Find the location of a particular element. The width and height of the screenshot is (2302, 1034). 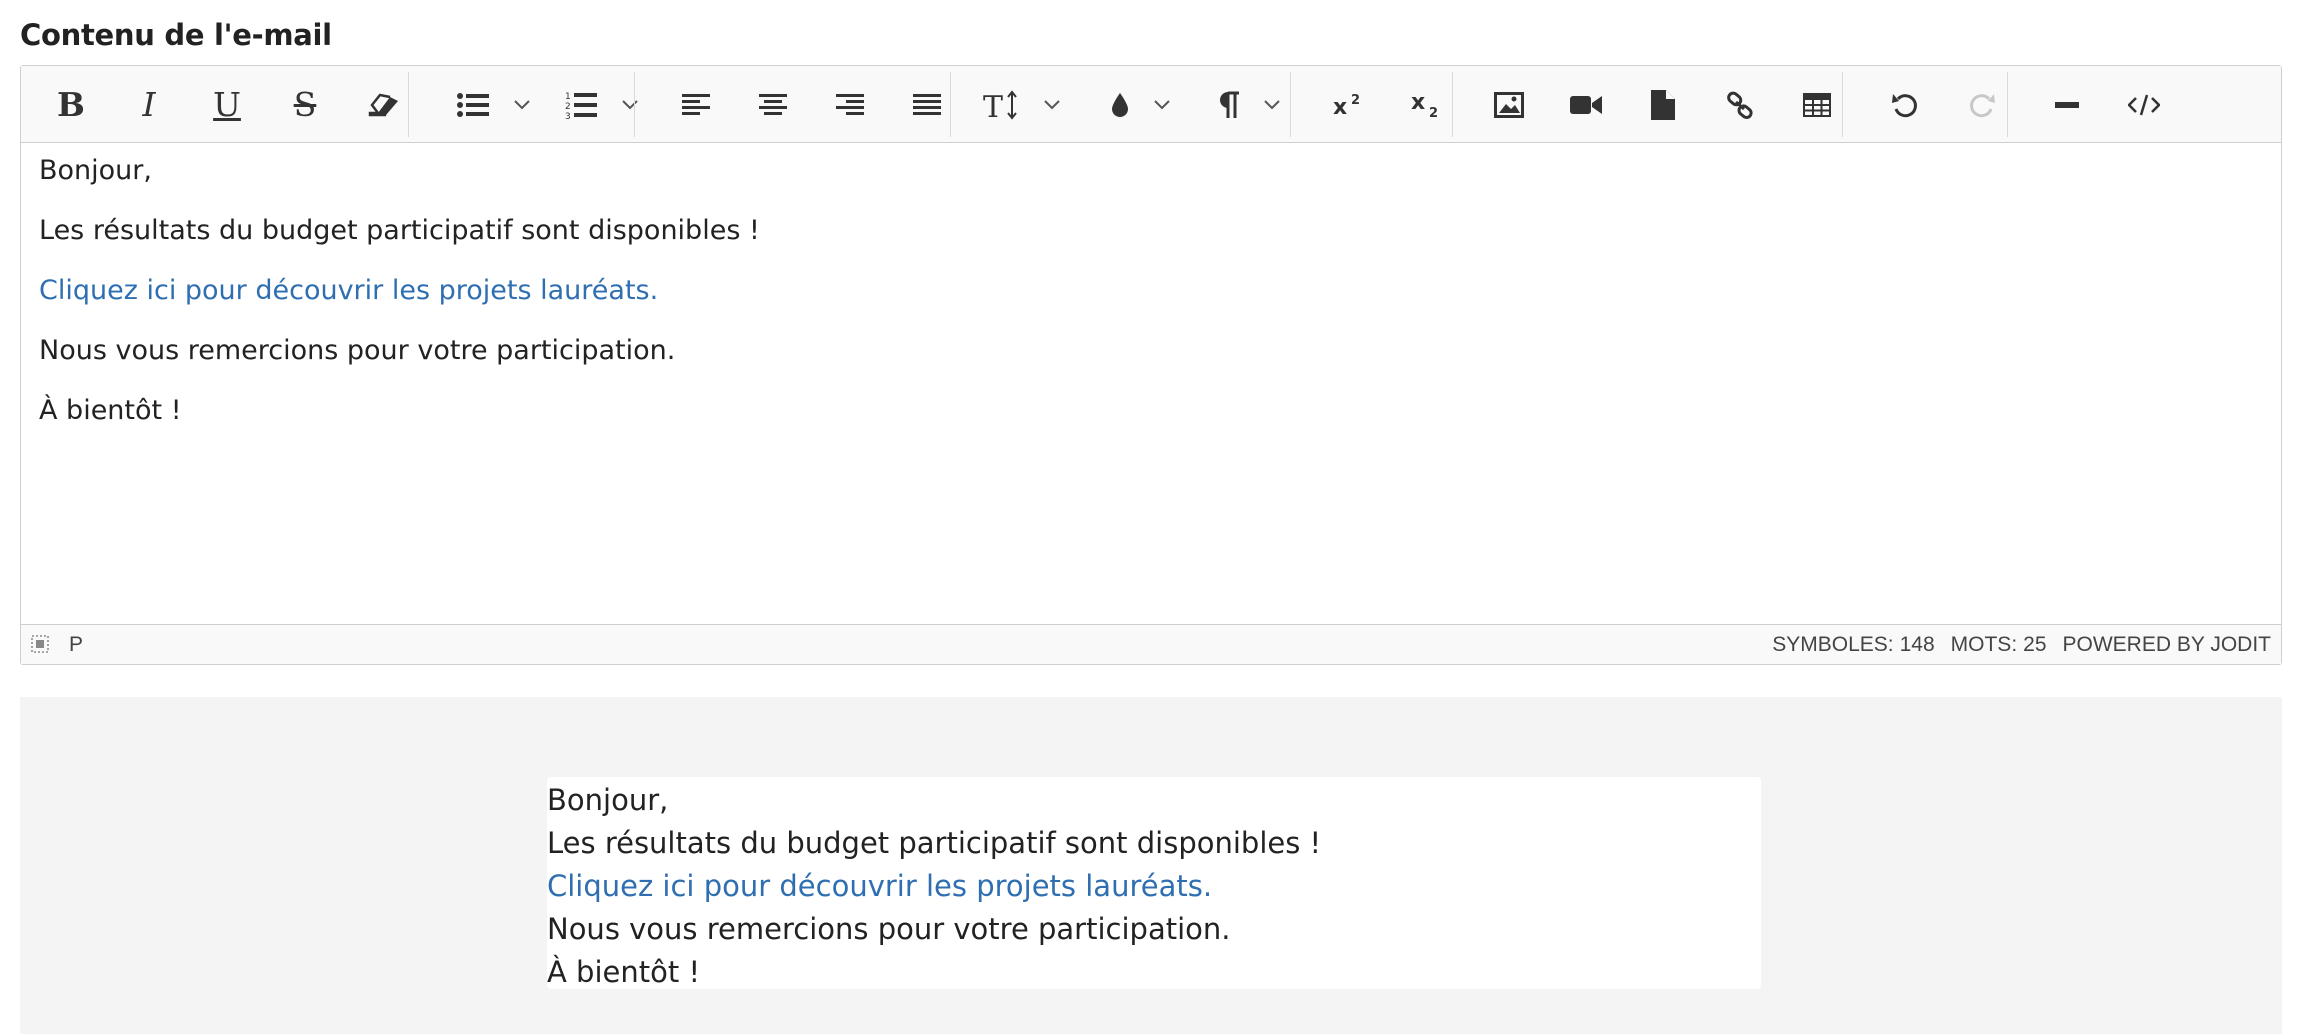

file-icon is located at coordinates (1663, 104).